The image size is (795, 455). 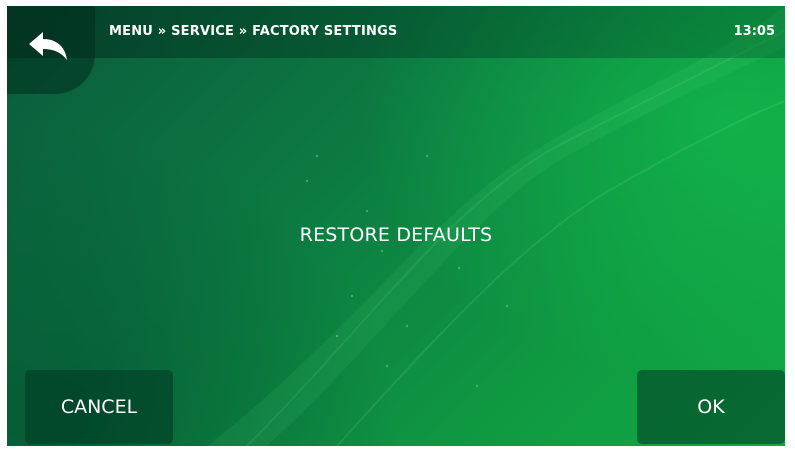 I want to click on ok-button: OK, so click(x=711, y=407).